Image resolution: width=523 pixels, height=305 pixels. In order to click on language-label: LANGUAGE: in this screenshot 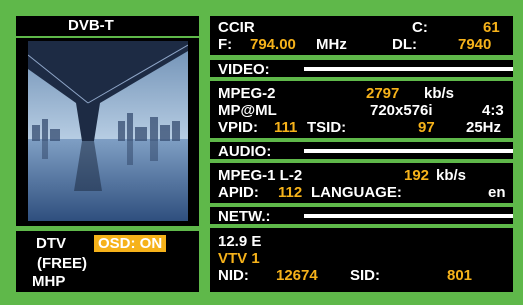, I will do `click(356, 192)`.